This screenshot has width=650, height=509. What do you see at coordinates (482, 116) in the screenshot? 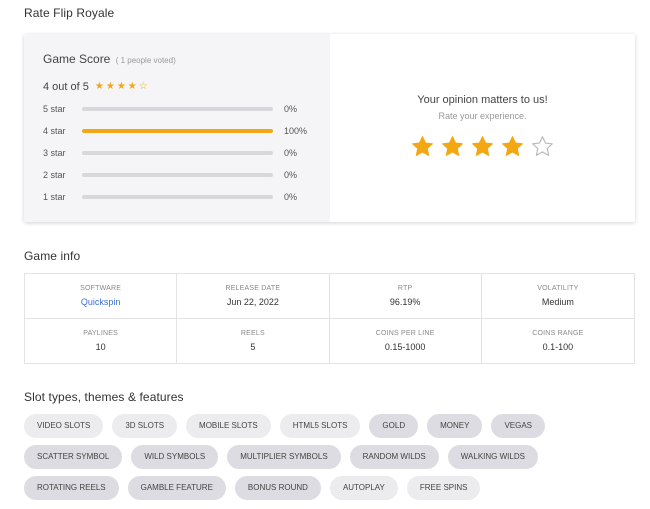
I see `opinion-subtitle: Rate your experience.` at bounding box center [482, 116].